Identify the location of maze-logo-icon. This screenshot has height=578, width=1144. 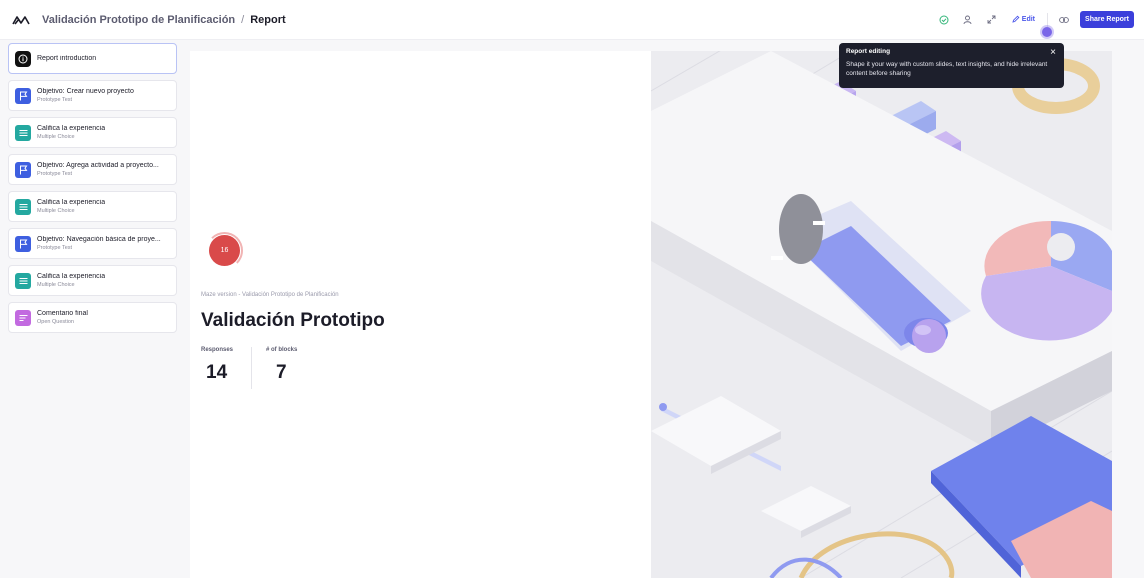
(21, 20).